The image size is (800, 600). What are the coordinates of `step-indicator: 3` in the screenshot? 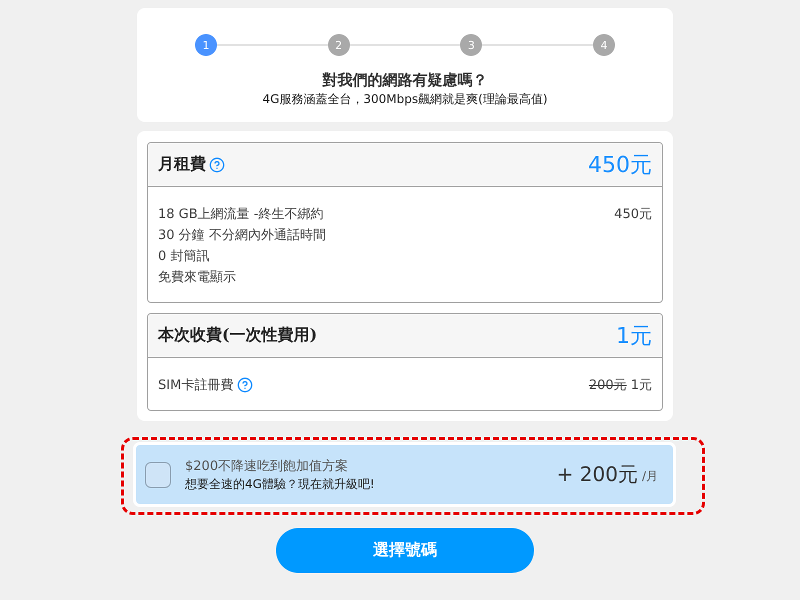 It's located at (471, 45).